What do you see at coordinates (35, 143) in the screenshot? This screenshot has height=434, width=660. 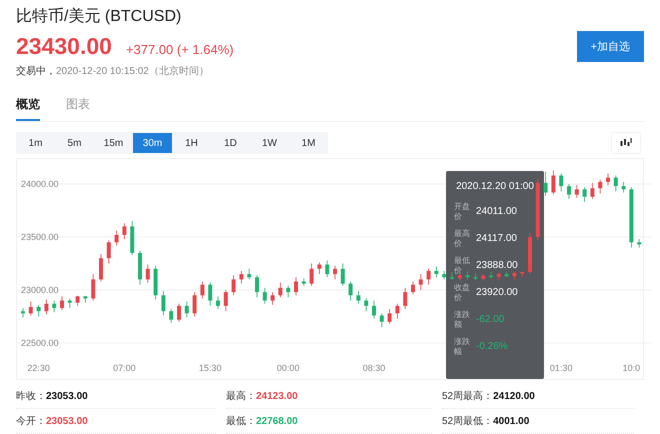 I see `period-button: 1m` at bounding box center [35, 143].